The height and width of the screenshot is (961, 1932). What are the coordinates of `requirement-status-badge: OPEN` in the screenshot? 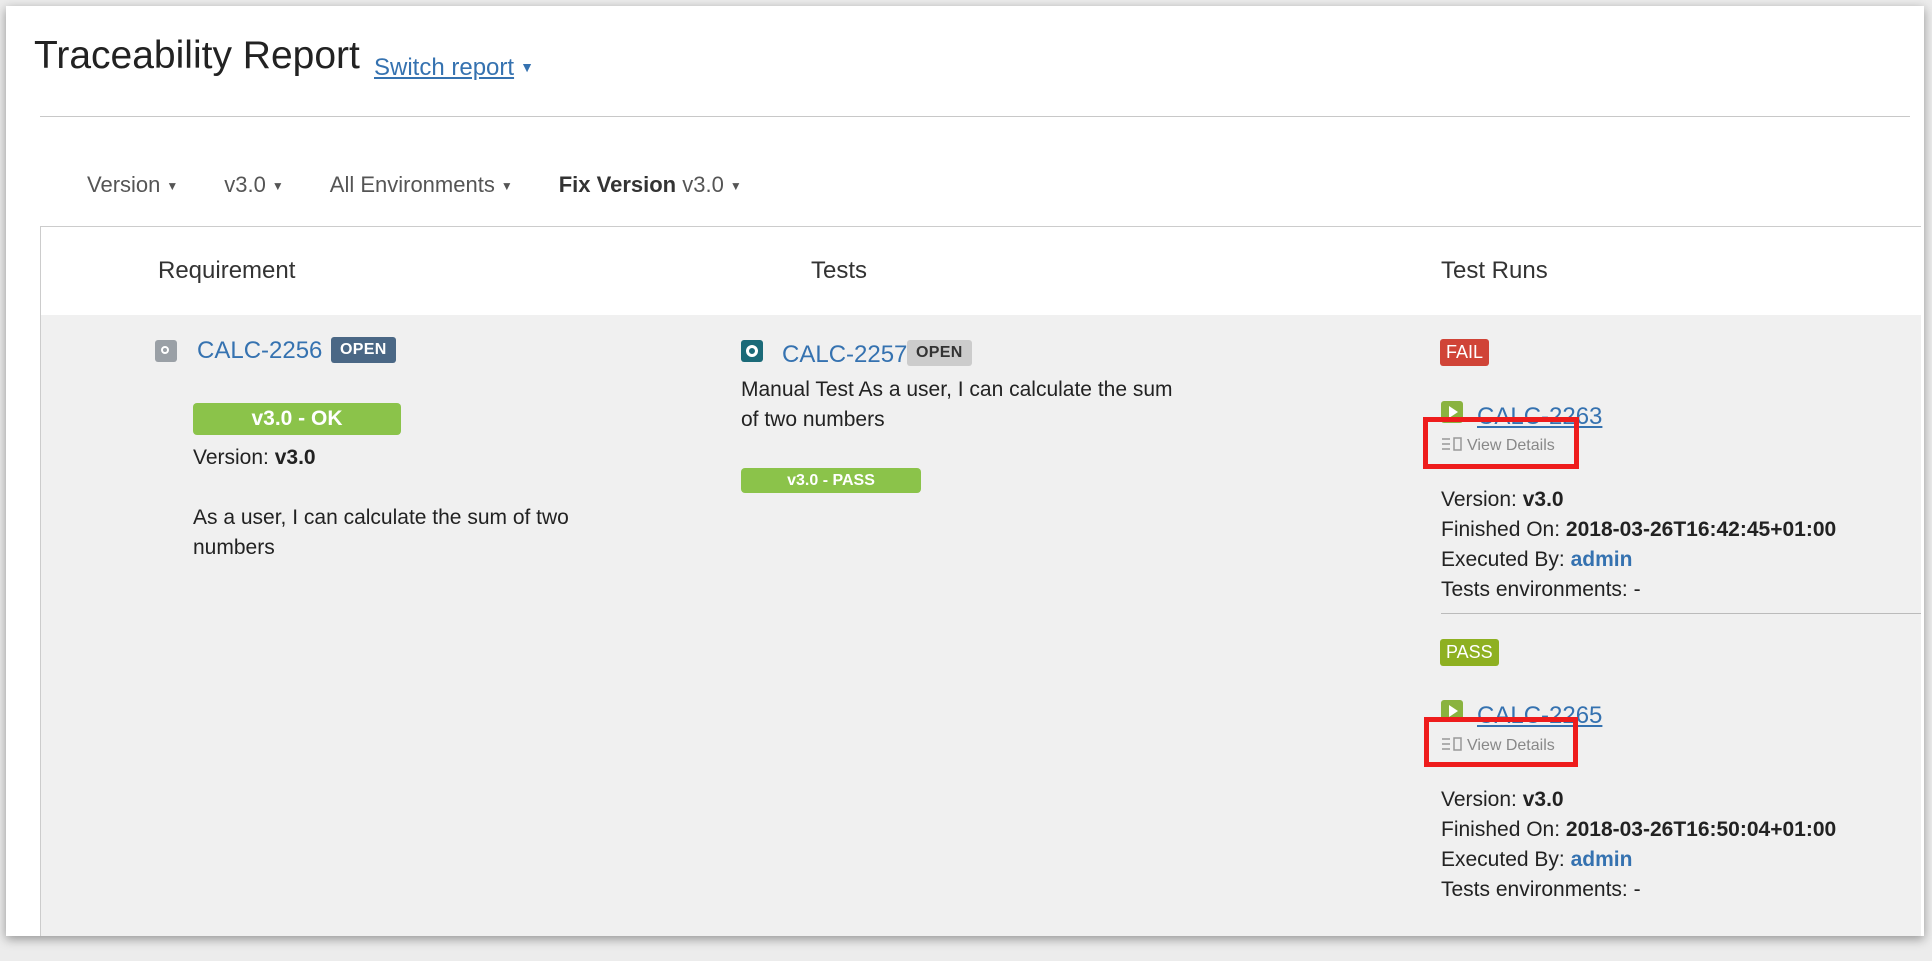 It's located at (363, 350).